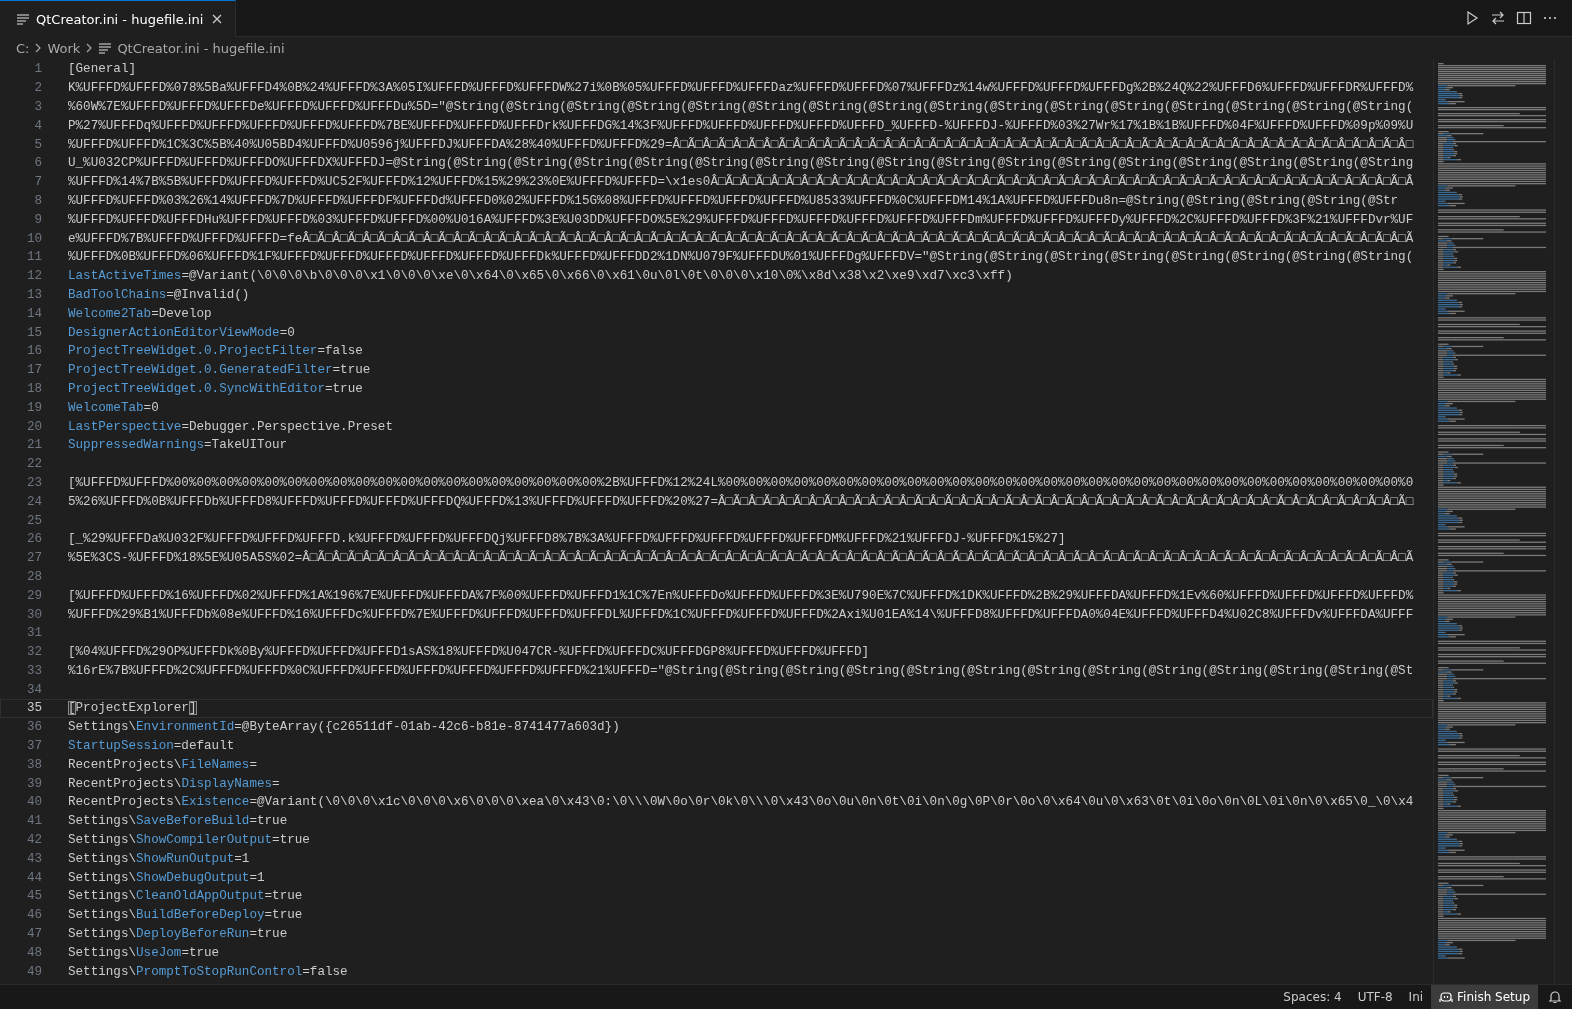  What do you see at coordinates (1375, 997) in the screenshot?
I see `status-item: UTF-8` at bounding box center [1375, 997].